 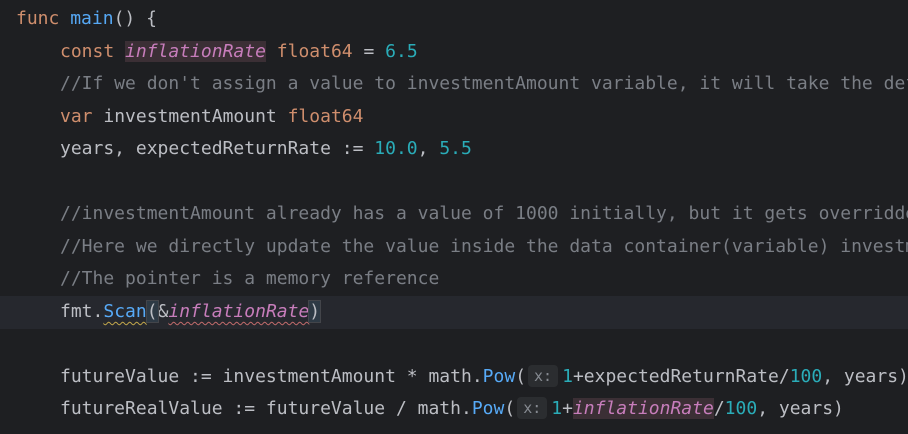 What do you see at coordinates (124, 311) in the screenshot?
I see `call-scan: Scan` at bounding box center [124, 311].